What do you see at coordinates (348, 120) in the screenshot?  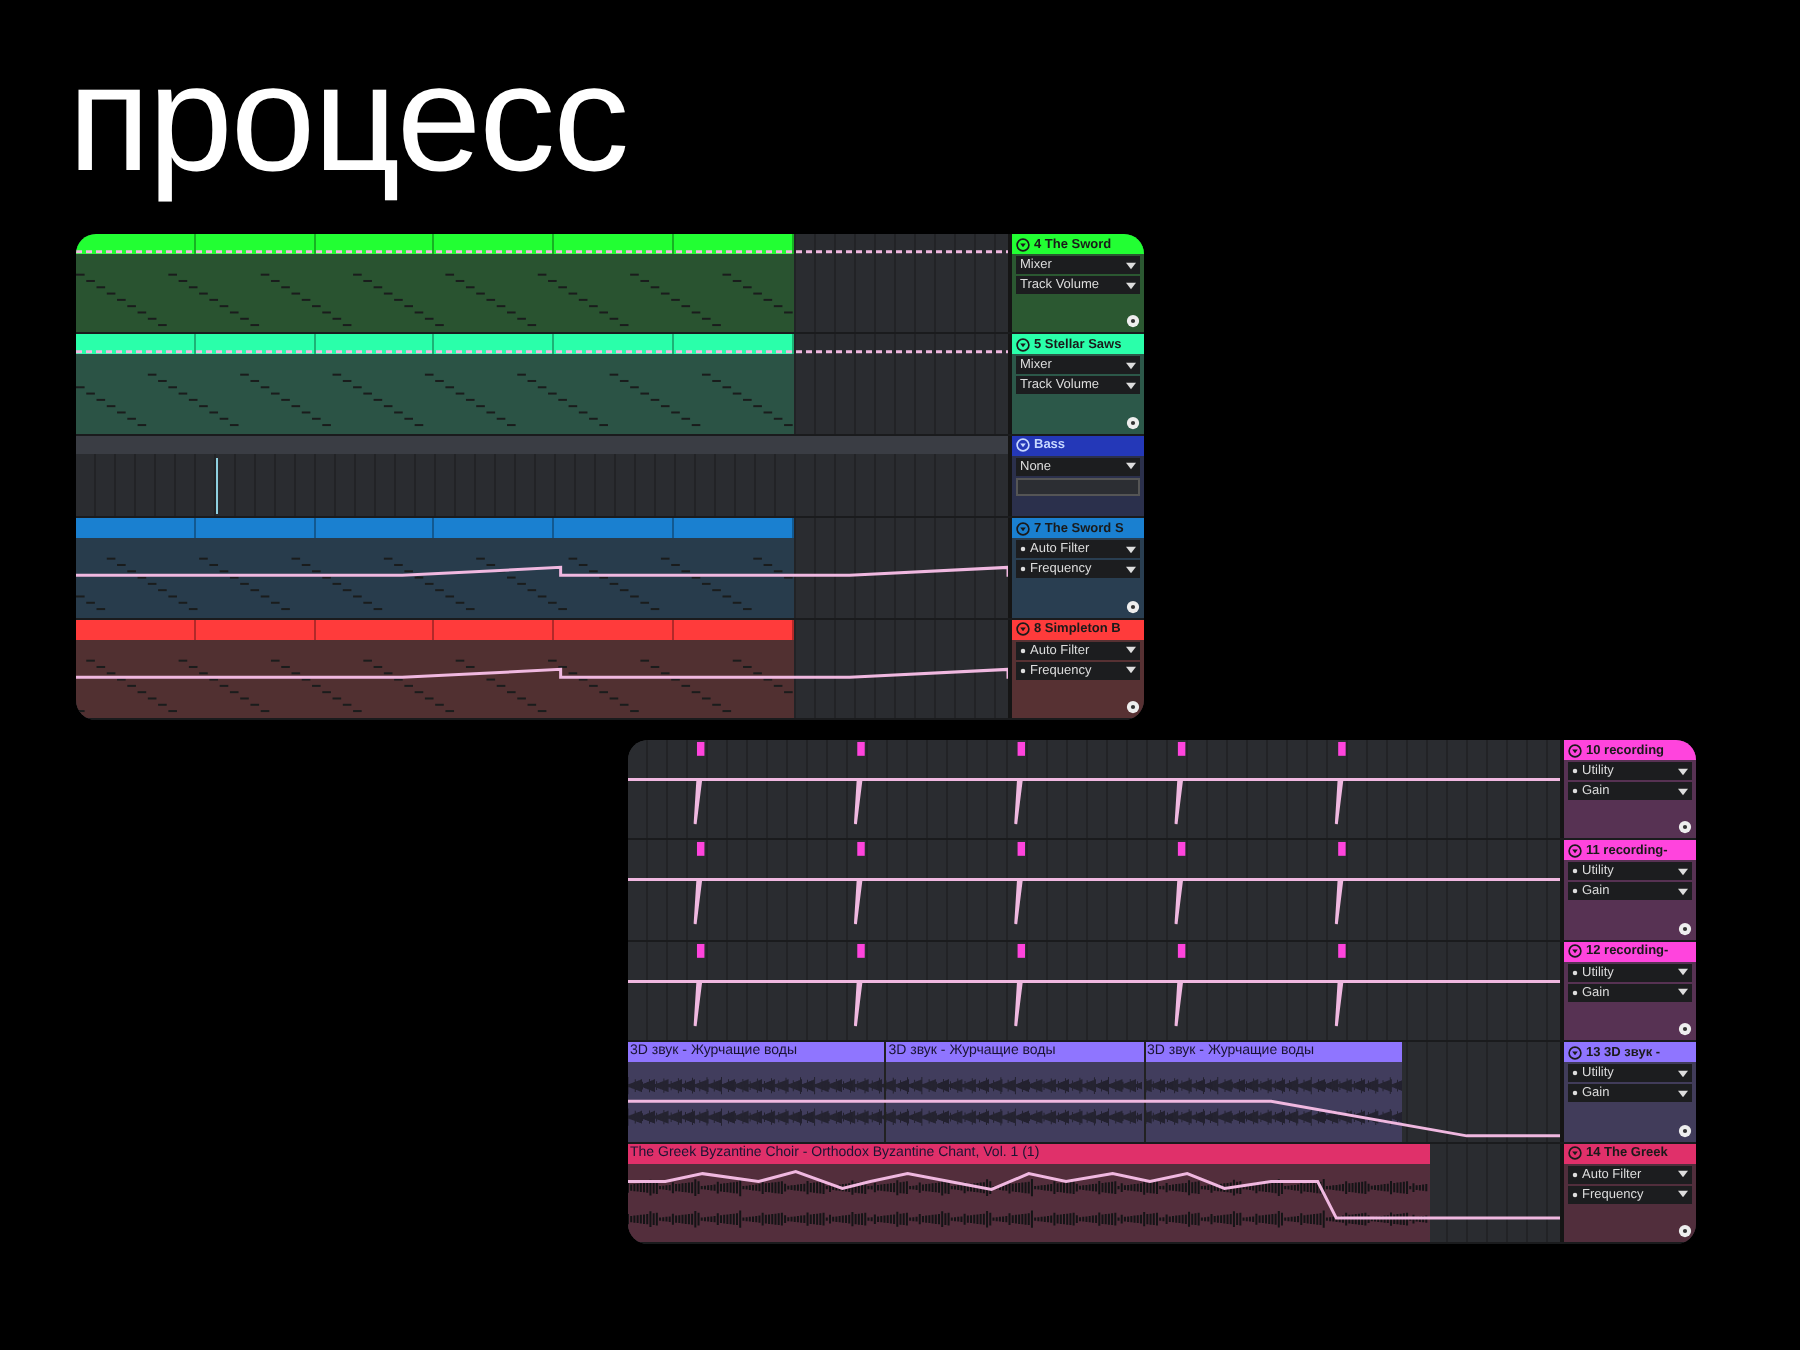 I see `slide-title: процесс` at bounding box center [348, 120].